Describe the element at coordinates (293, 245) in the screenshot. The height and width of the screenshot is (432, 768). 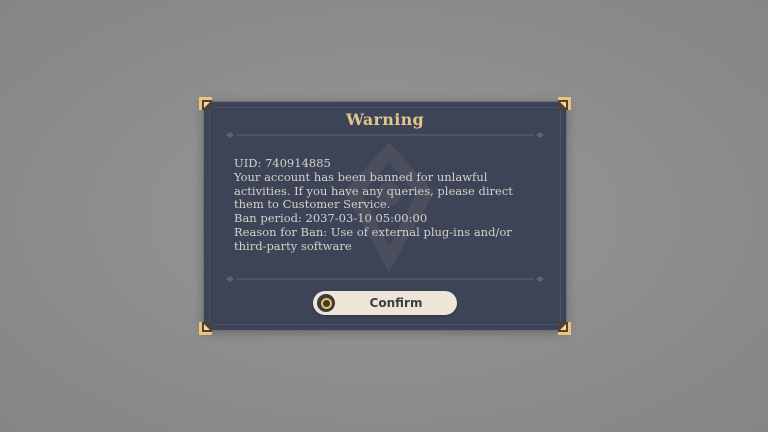
I see `message-line: third-party software` at that location.